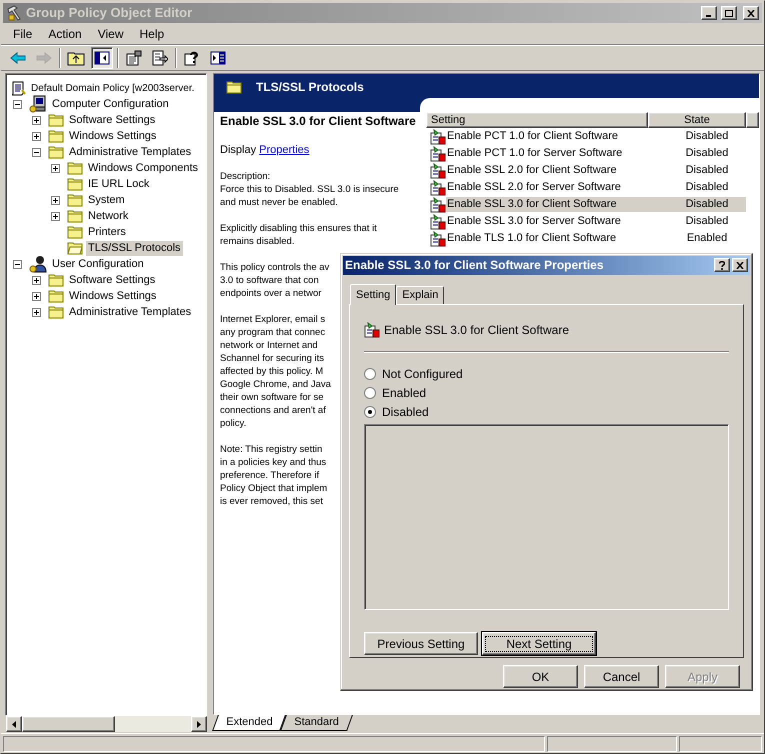 The height and width of the screenshot is (754, 765). I want to click on horizontal-scrollbar, so click(106, 724).